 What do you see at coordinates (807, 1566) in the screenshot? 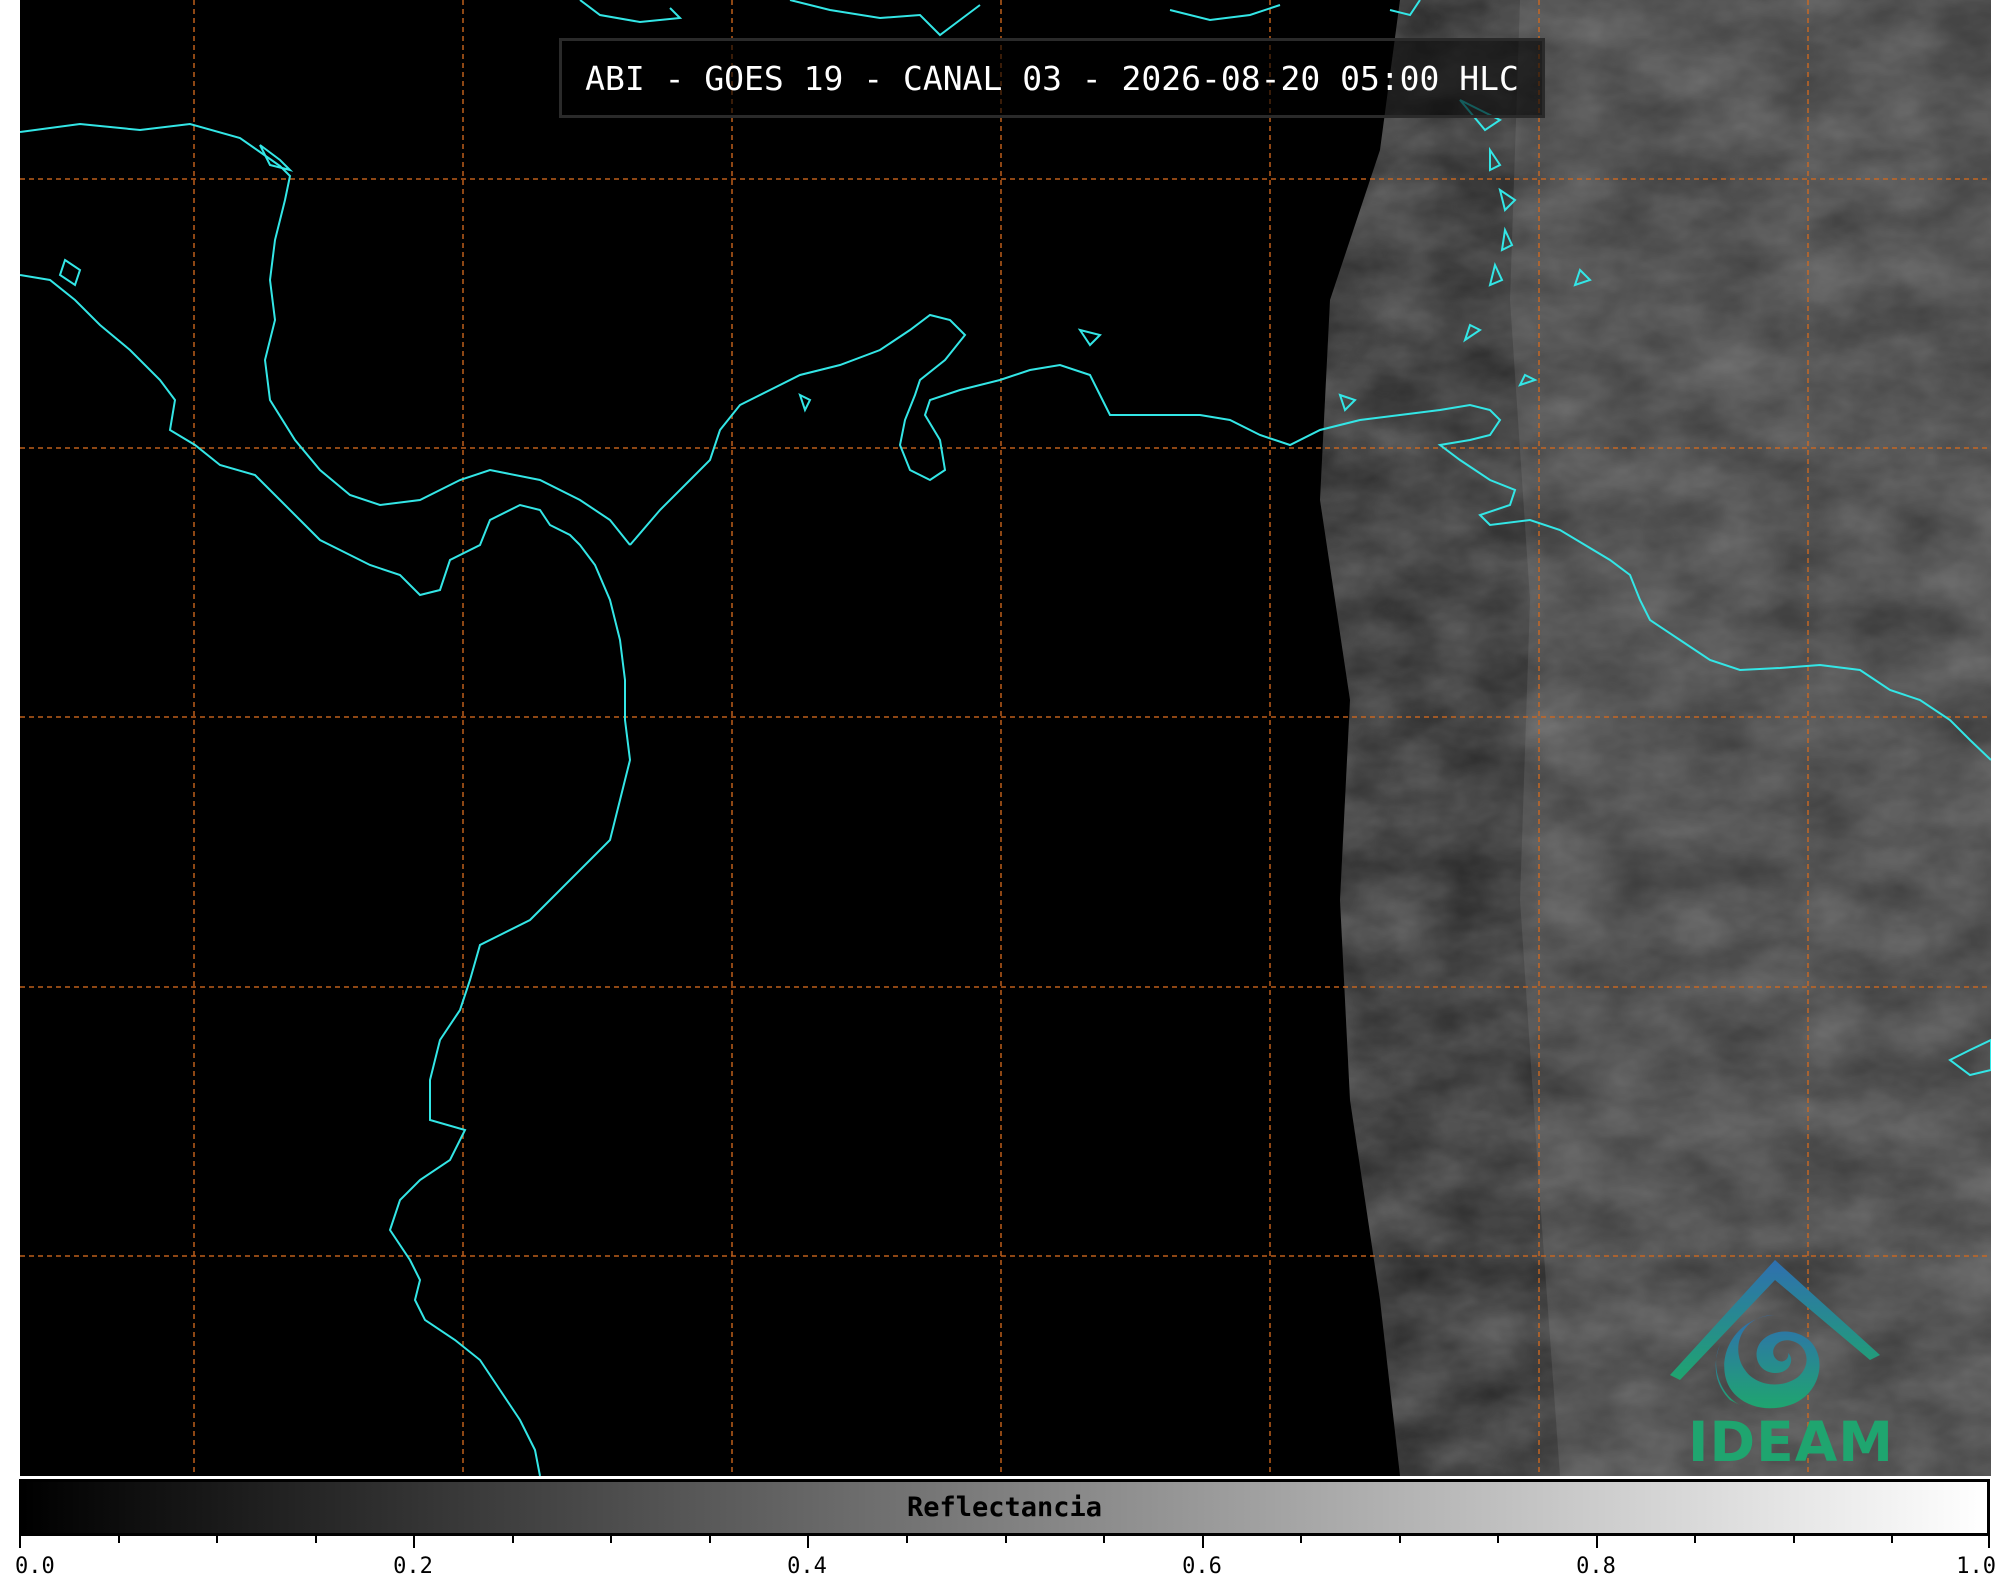
I see `colorbar-tick-label: 0.4` at bounding box center [807, 1566].